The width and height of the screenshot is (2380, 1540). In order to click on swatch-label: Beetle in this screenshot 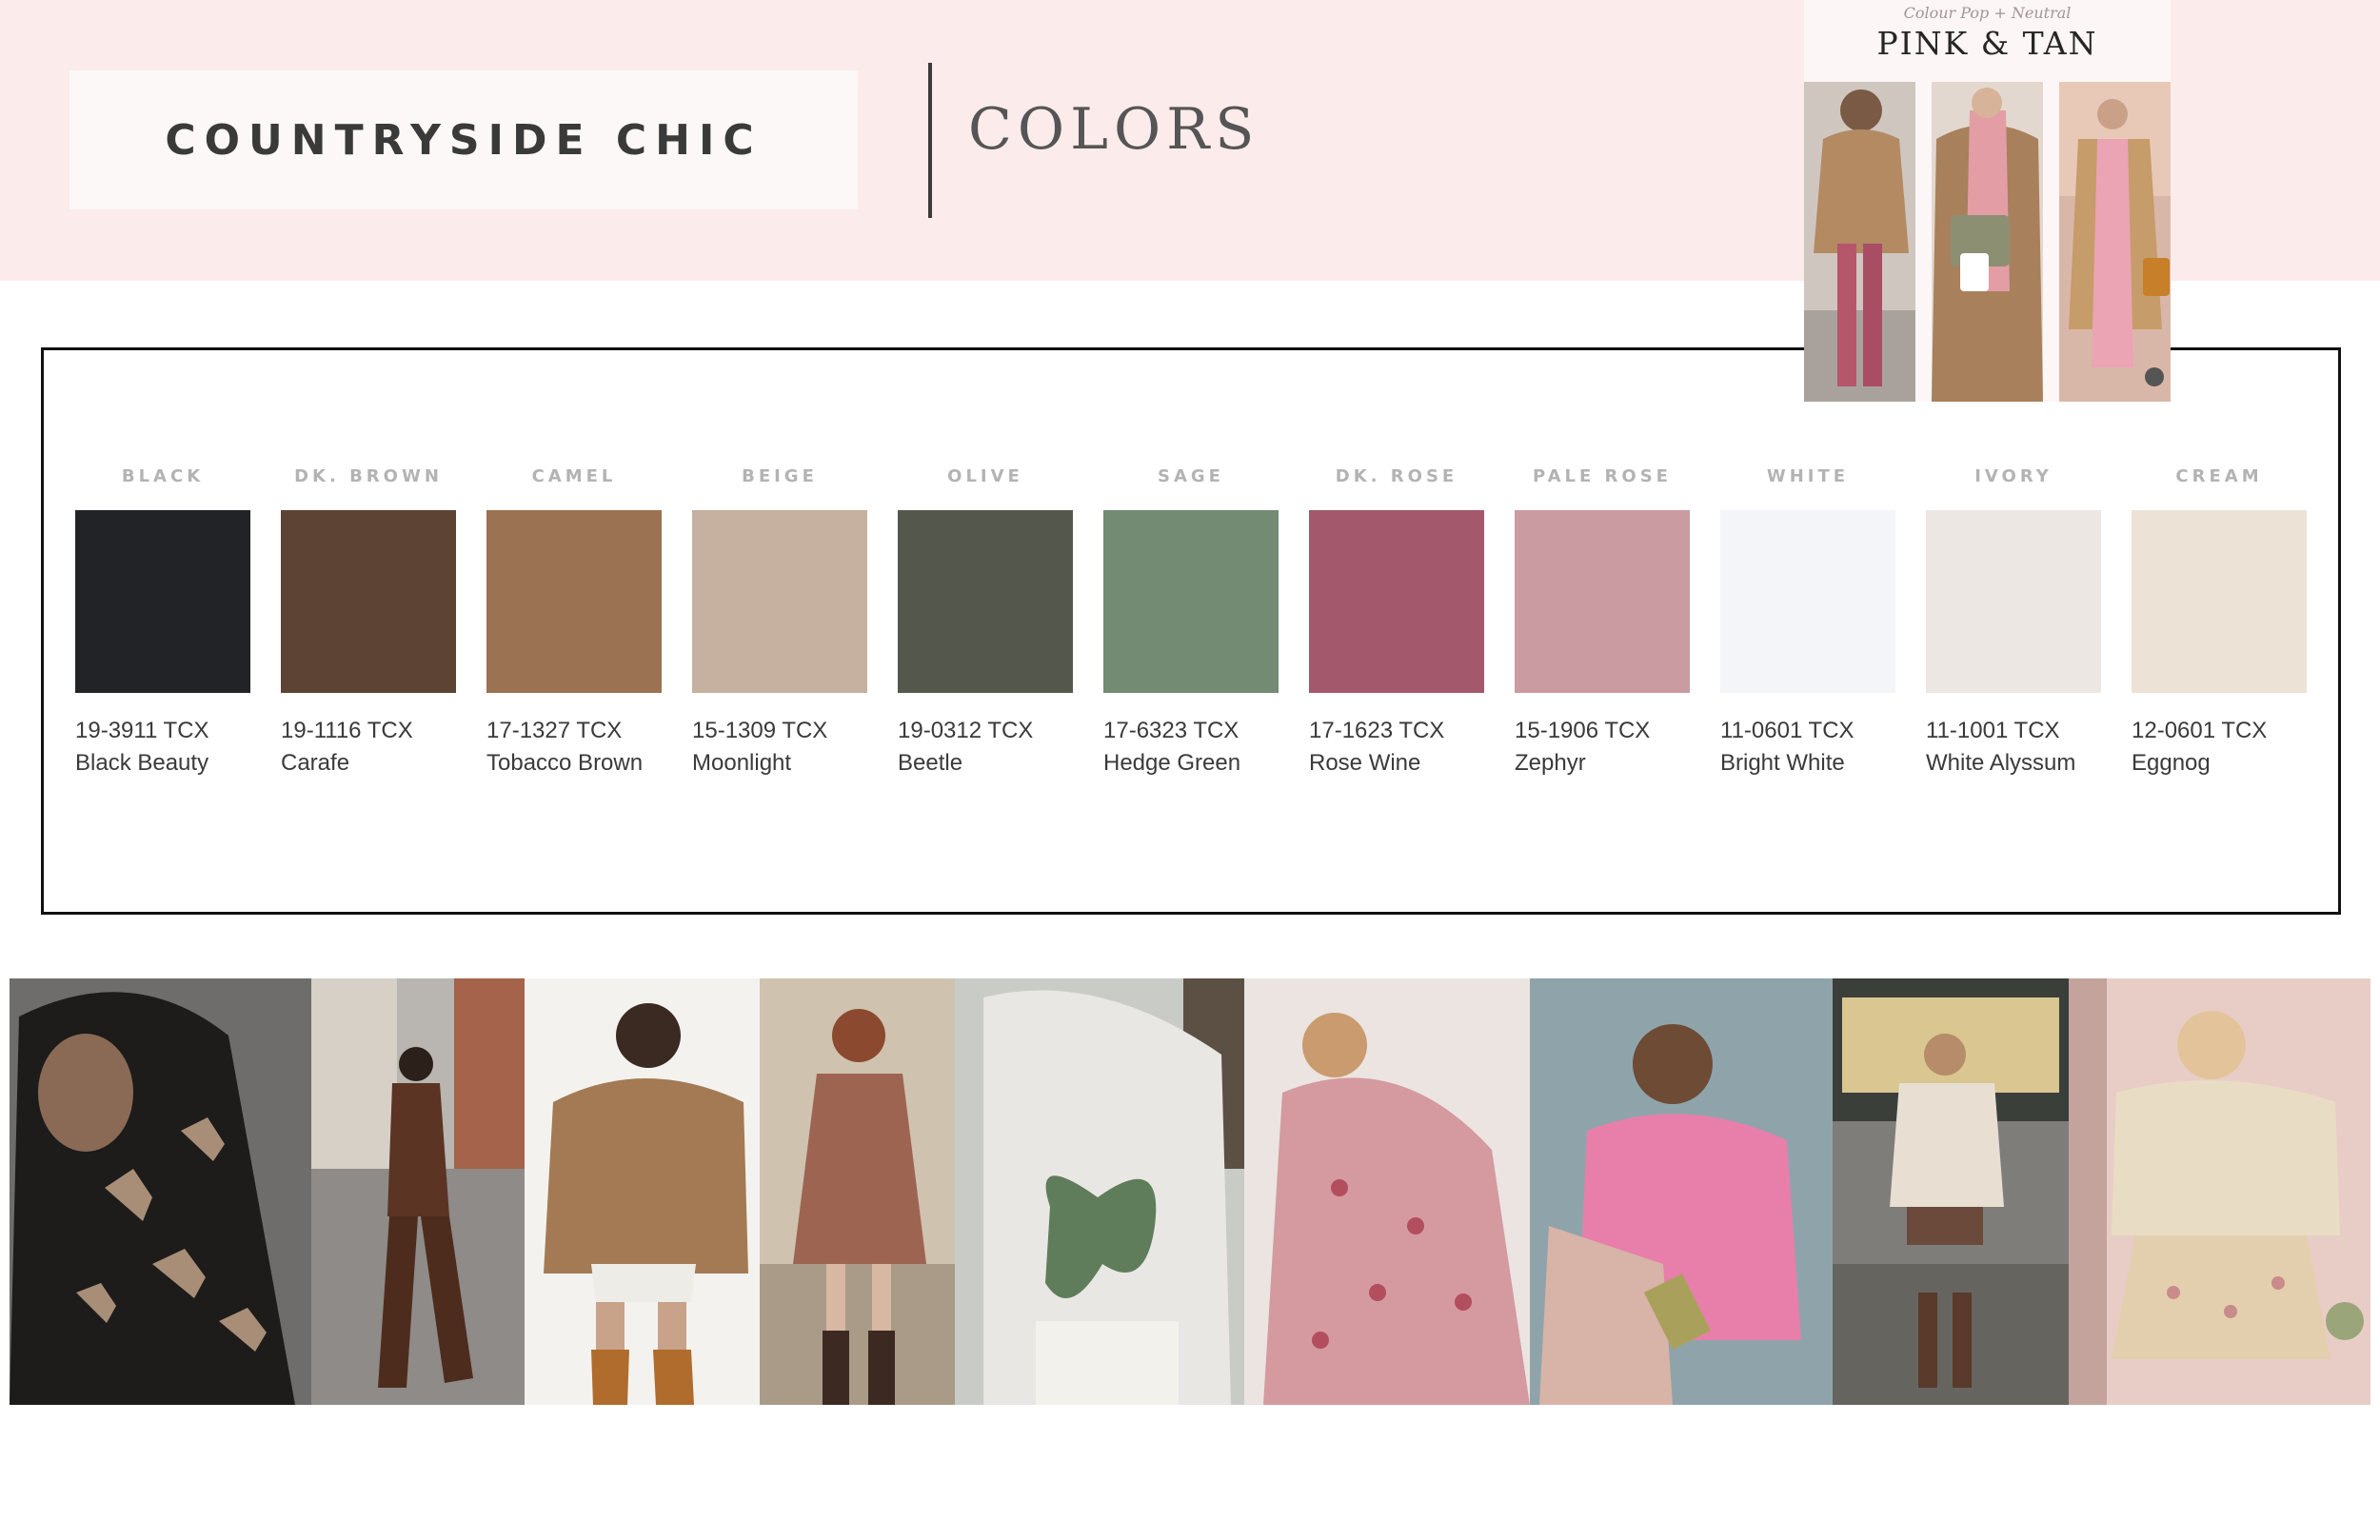, I will do `click(930, 763)`.